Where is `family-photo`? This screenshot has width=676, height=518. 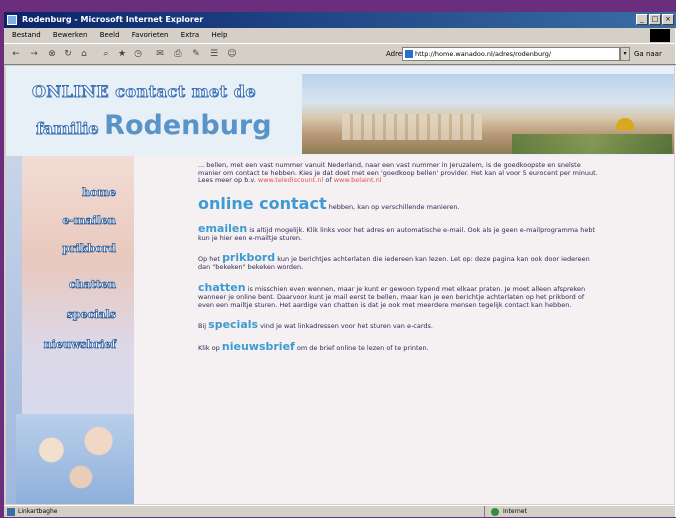
family-photo is located at coordinates (75, 459).